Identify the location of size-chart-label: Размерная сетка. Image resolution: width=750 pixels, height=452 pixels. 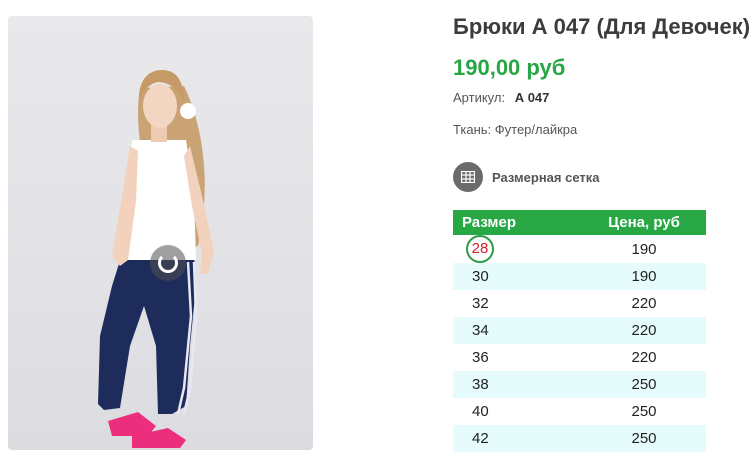
(546, 177).